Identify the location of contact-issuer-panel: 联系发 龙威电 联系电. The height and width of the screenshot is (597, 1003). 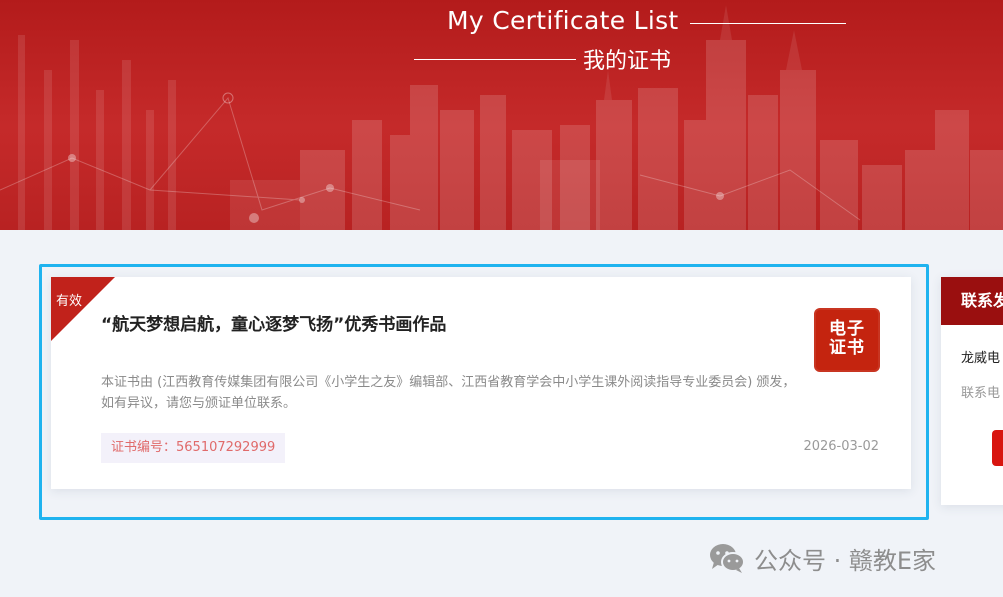
(972, 391).